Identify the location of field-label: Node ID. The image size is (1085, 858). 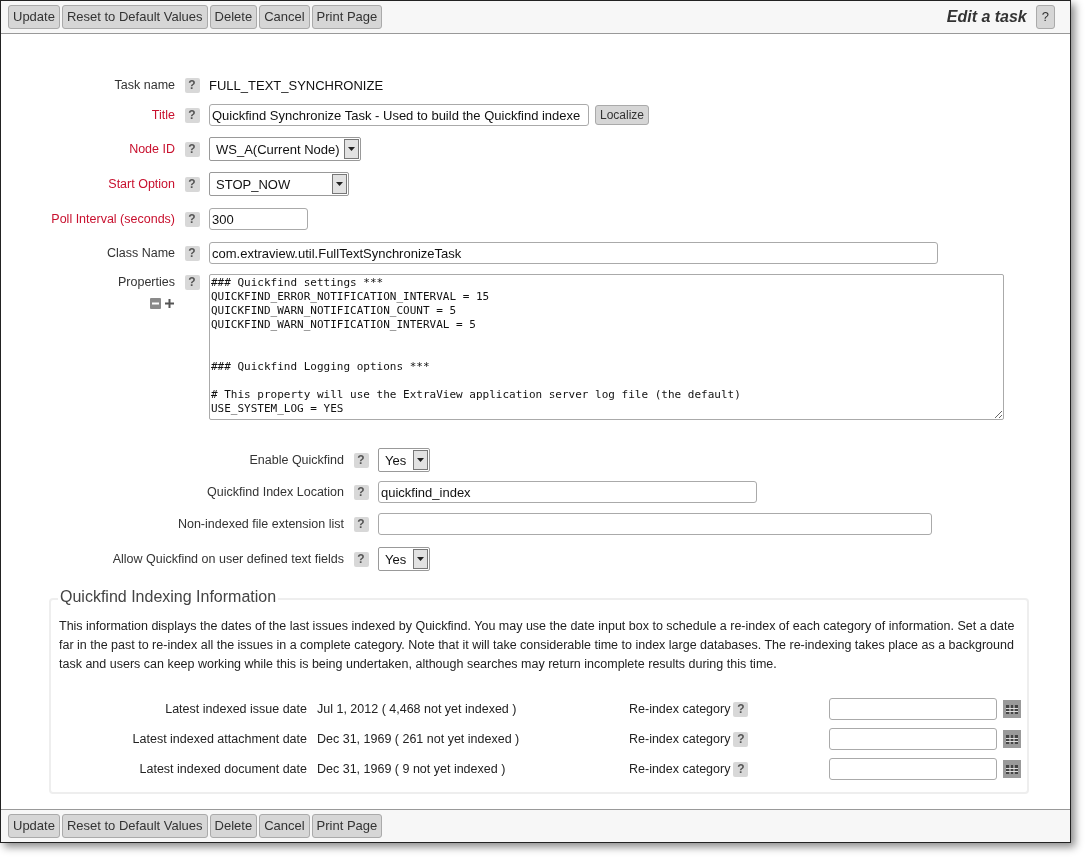
(152, 149).